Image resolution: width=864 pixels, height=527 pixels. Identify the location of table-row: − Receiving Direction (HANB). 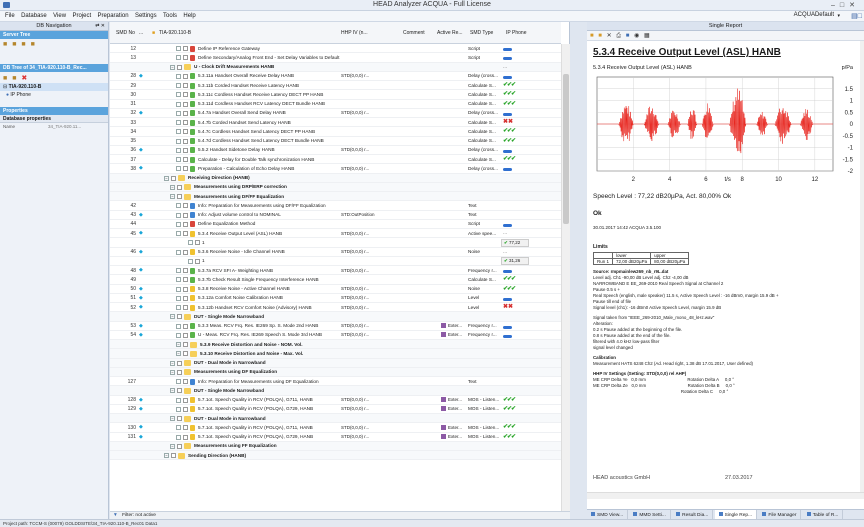
(335, 178).